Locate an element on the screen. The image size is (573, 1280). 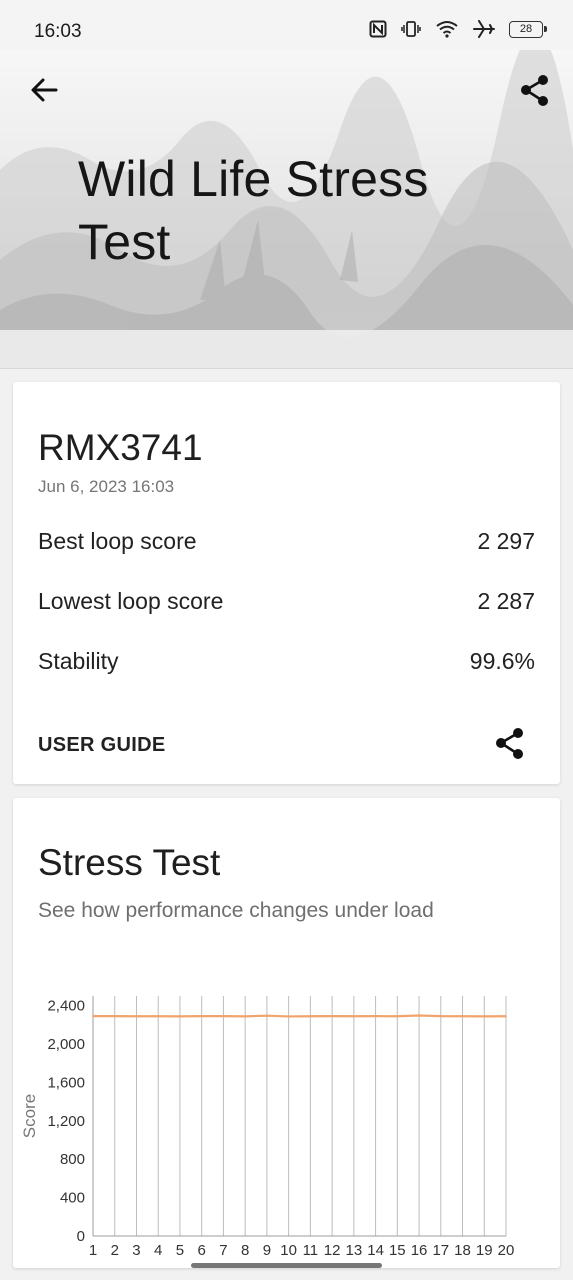
x-tick-label: 7 is located at coordinates (223, 1250).